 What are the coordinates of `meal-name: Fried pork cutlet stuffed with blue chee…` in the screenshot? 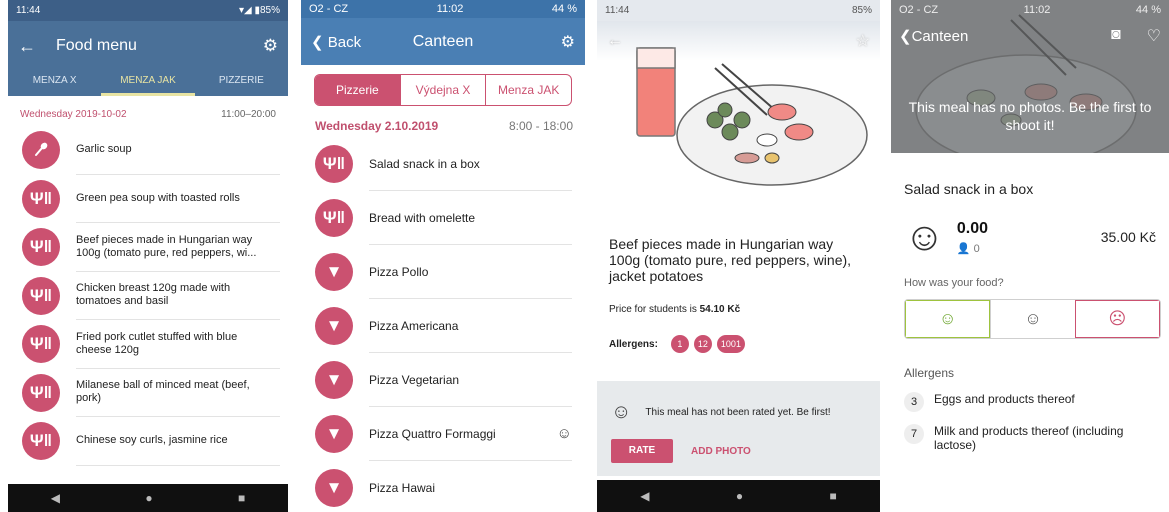 It's located at (178, 344).